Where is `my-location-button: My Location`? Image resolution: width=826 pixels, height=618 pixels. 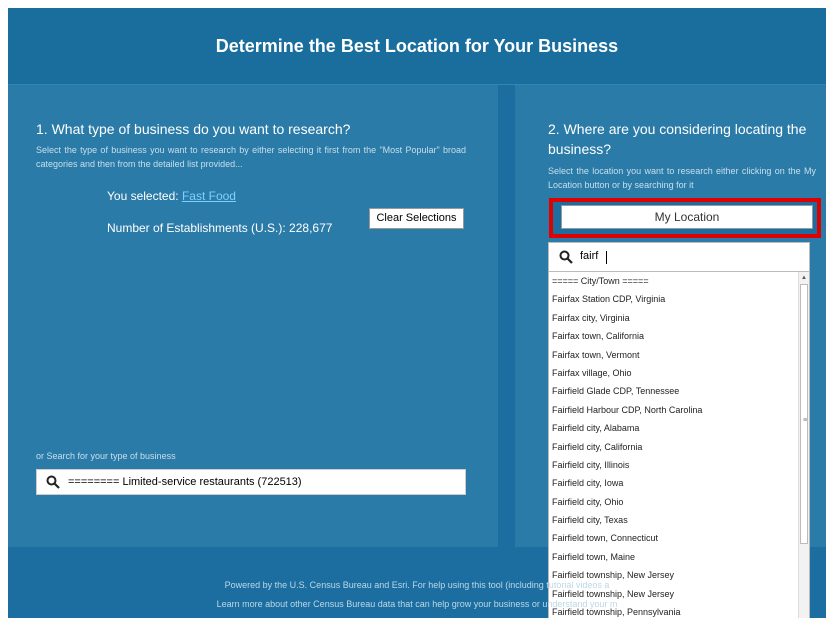 my-location-button: My Location is located at coordinates (687, 217).